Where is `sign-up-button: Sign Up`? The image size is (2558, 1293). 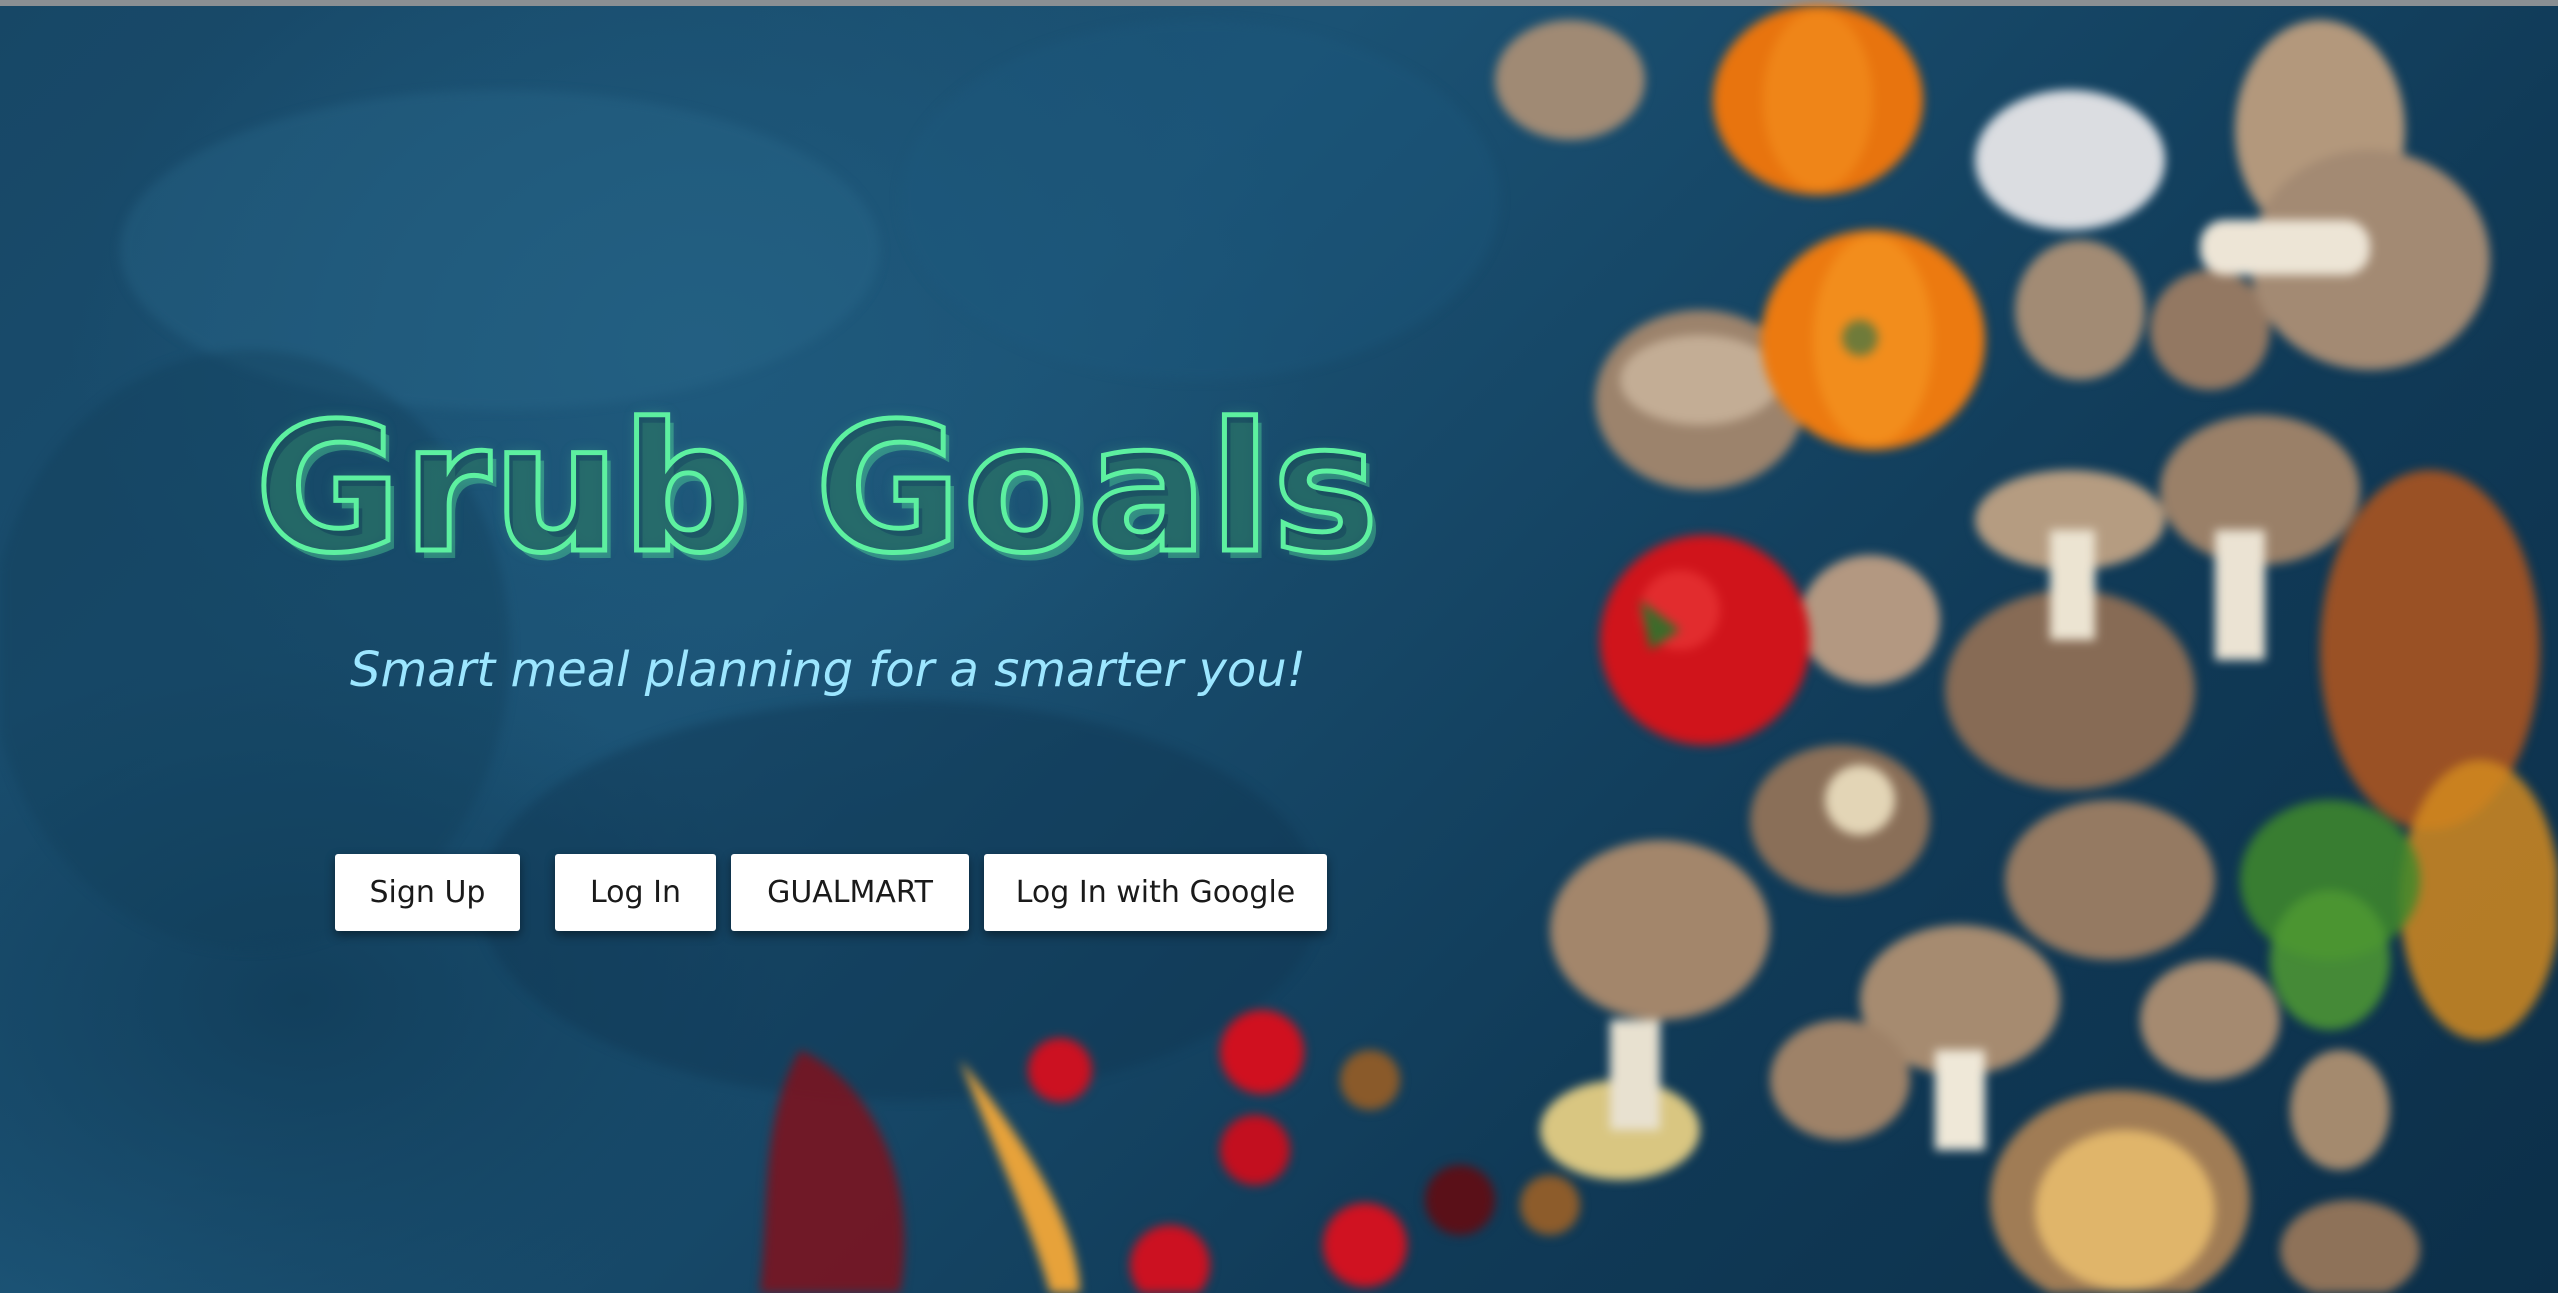 sign-up-button: Sign Up is located at coordinates (427, 892).